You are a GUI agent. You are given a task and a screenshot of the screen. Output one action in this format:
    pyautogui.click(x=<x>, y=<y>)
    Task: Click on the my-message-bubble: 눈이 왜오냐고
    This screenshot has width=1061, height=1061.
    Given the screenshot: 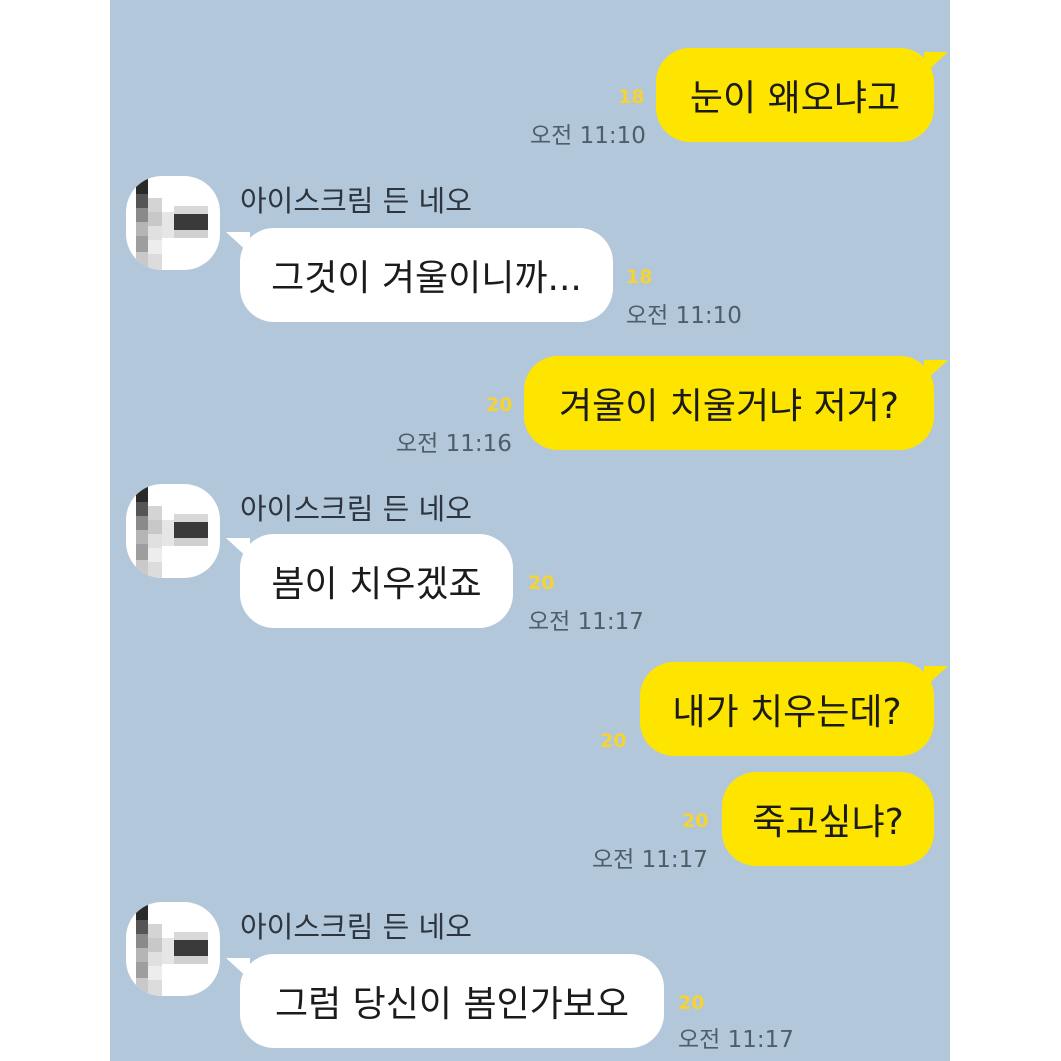 What is the action you would take?
    pyautogui.click(x=802, y=95)
    